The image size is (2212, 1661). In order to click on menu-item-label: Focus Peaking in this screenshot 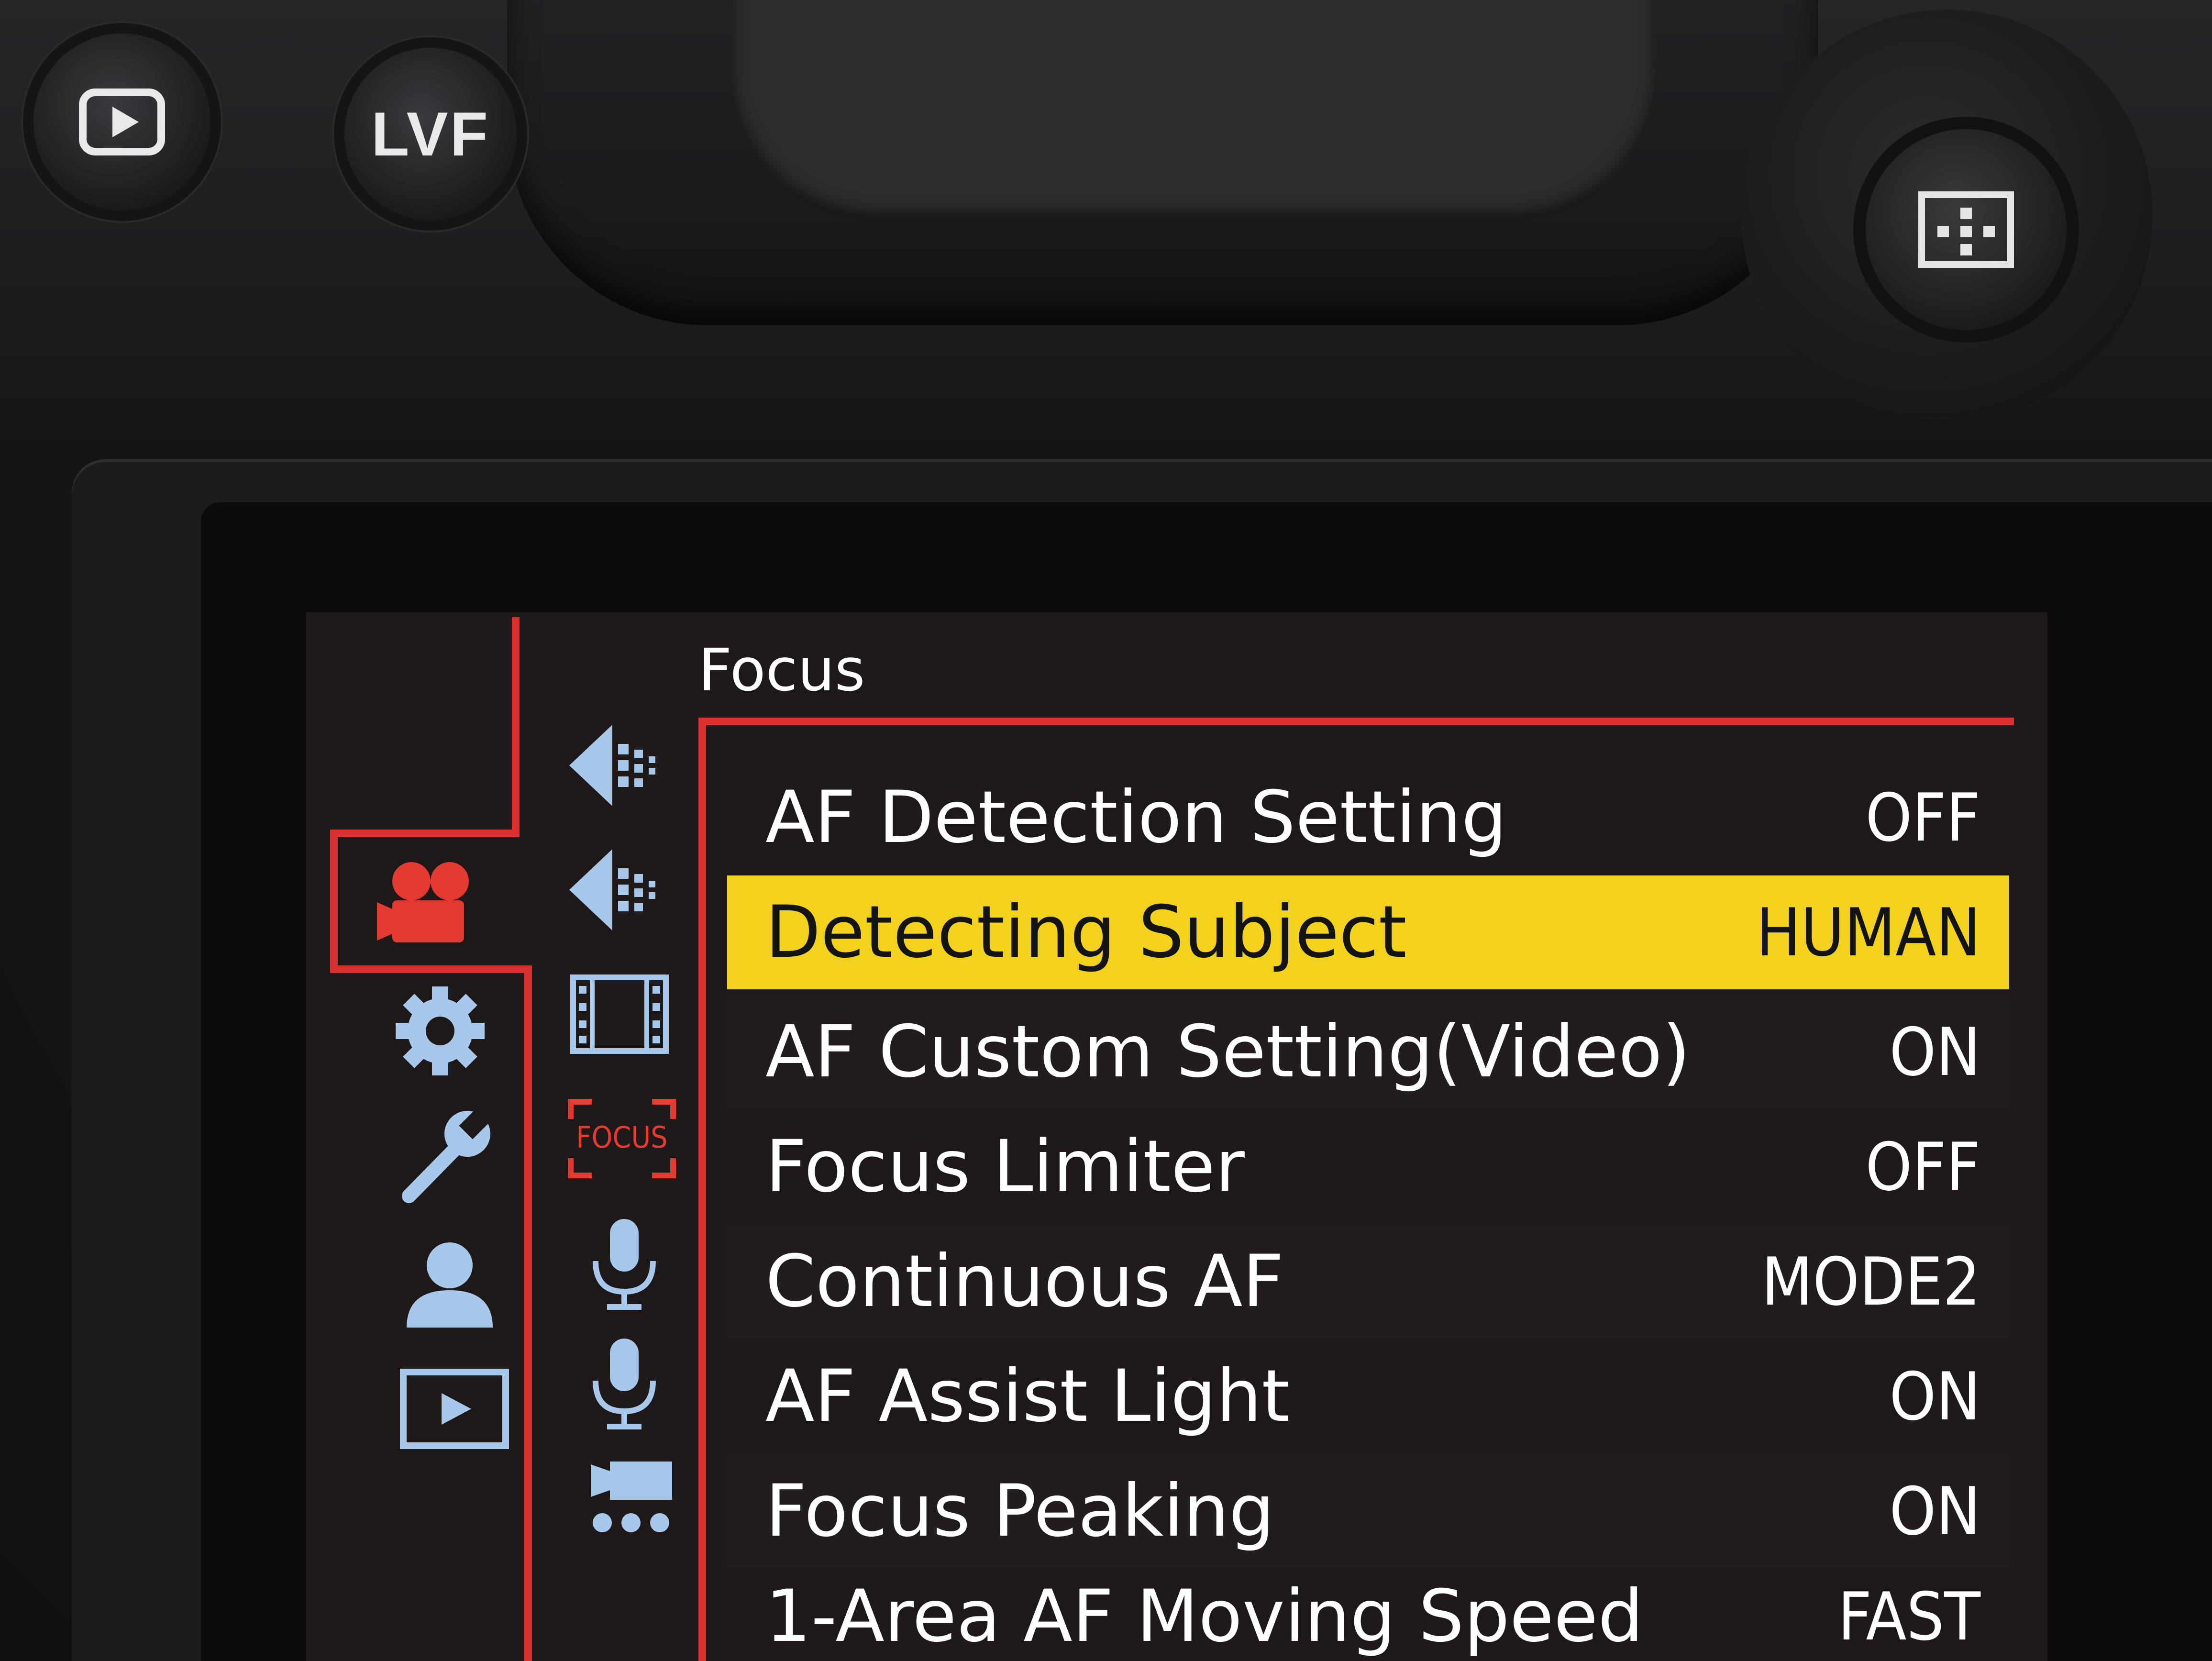, I will do `click(1020, 1512)`.